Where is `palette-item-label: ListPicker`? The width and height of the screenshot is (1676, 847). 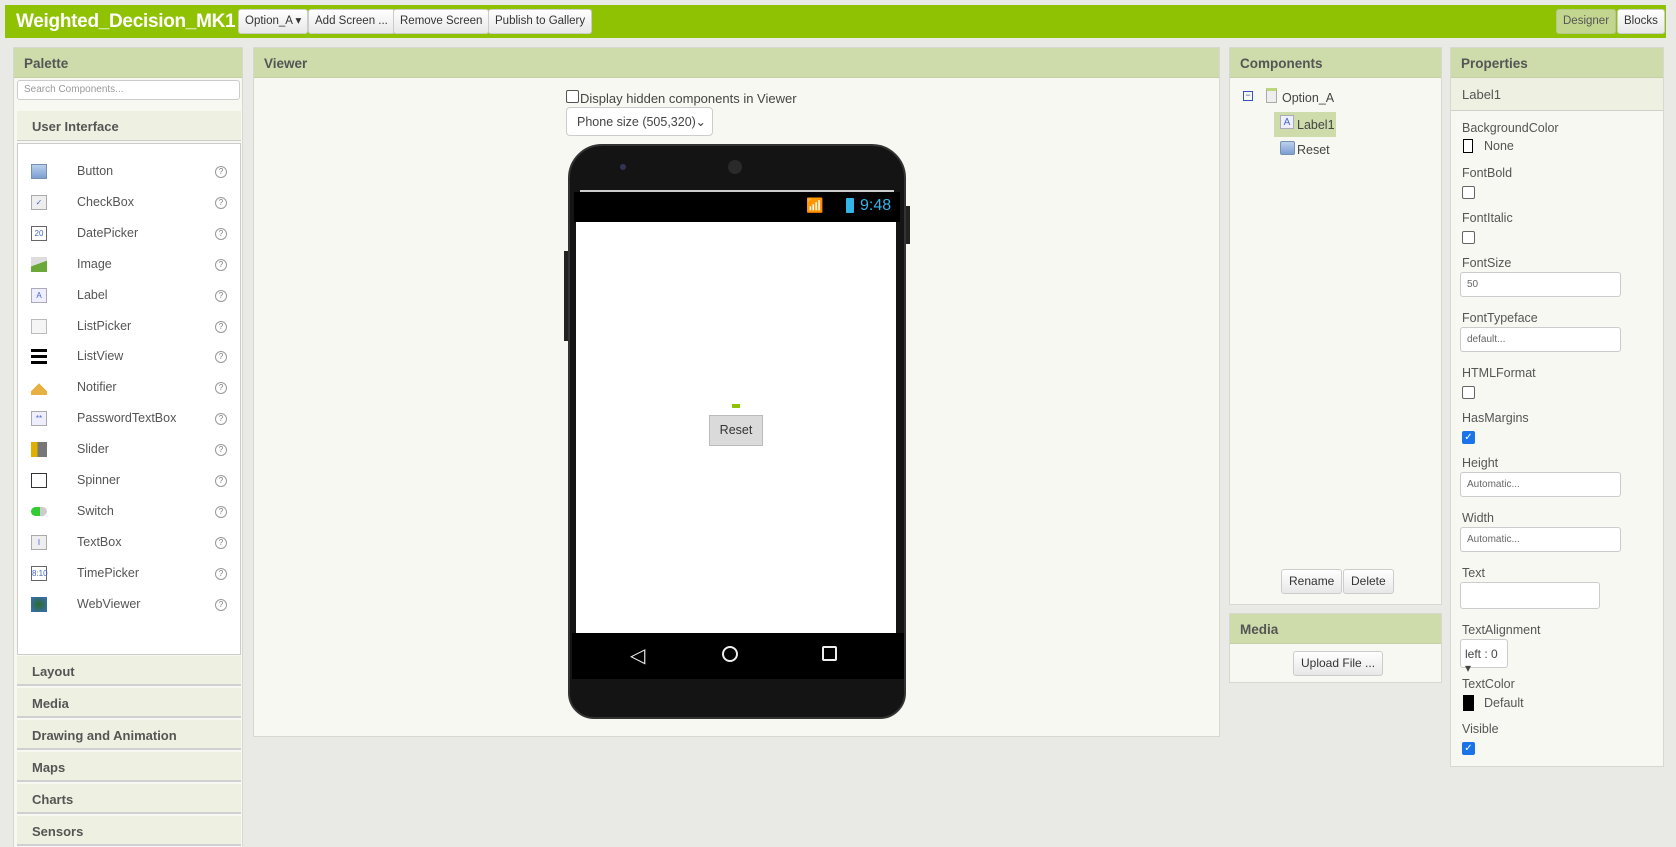 palette-item-label: ListPicker is located at coordinates (104, 325).